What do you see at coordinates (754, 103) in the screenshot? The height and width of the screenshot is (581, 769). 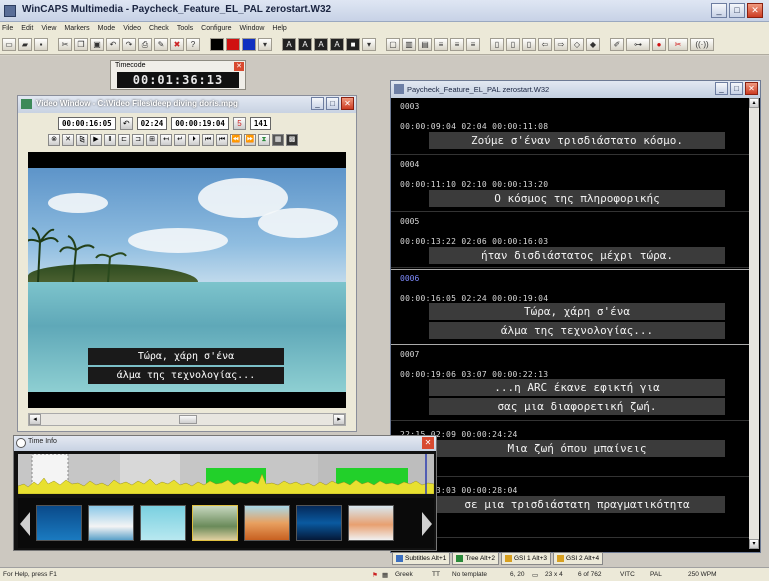 I see `scroll-up-icon: ▴` at bounding box center [754, 103].